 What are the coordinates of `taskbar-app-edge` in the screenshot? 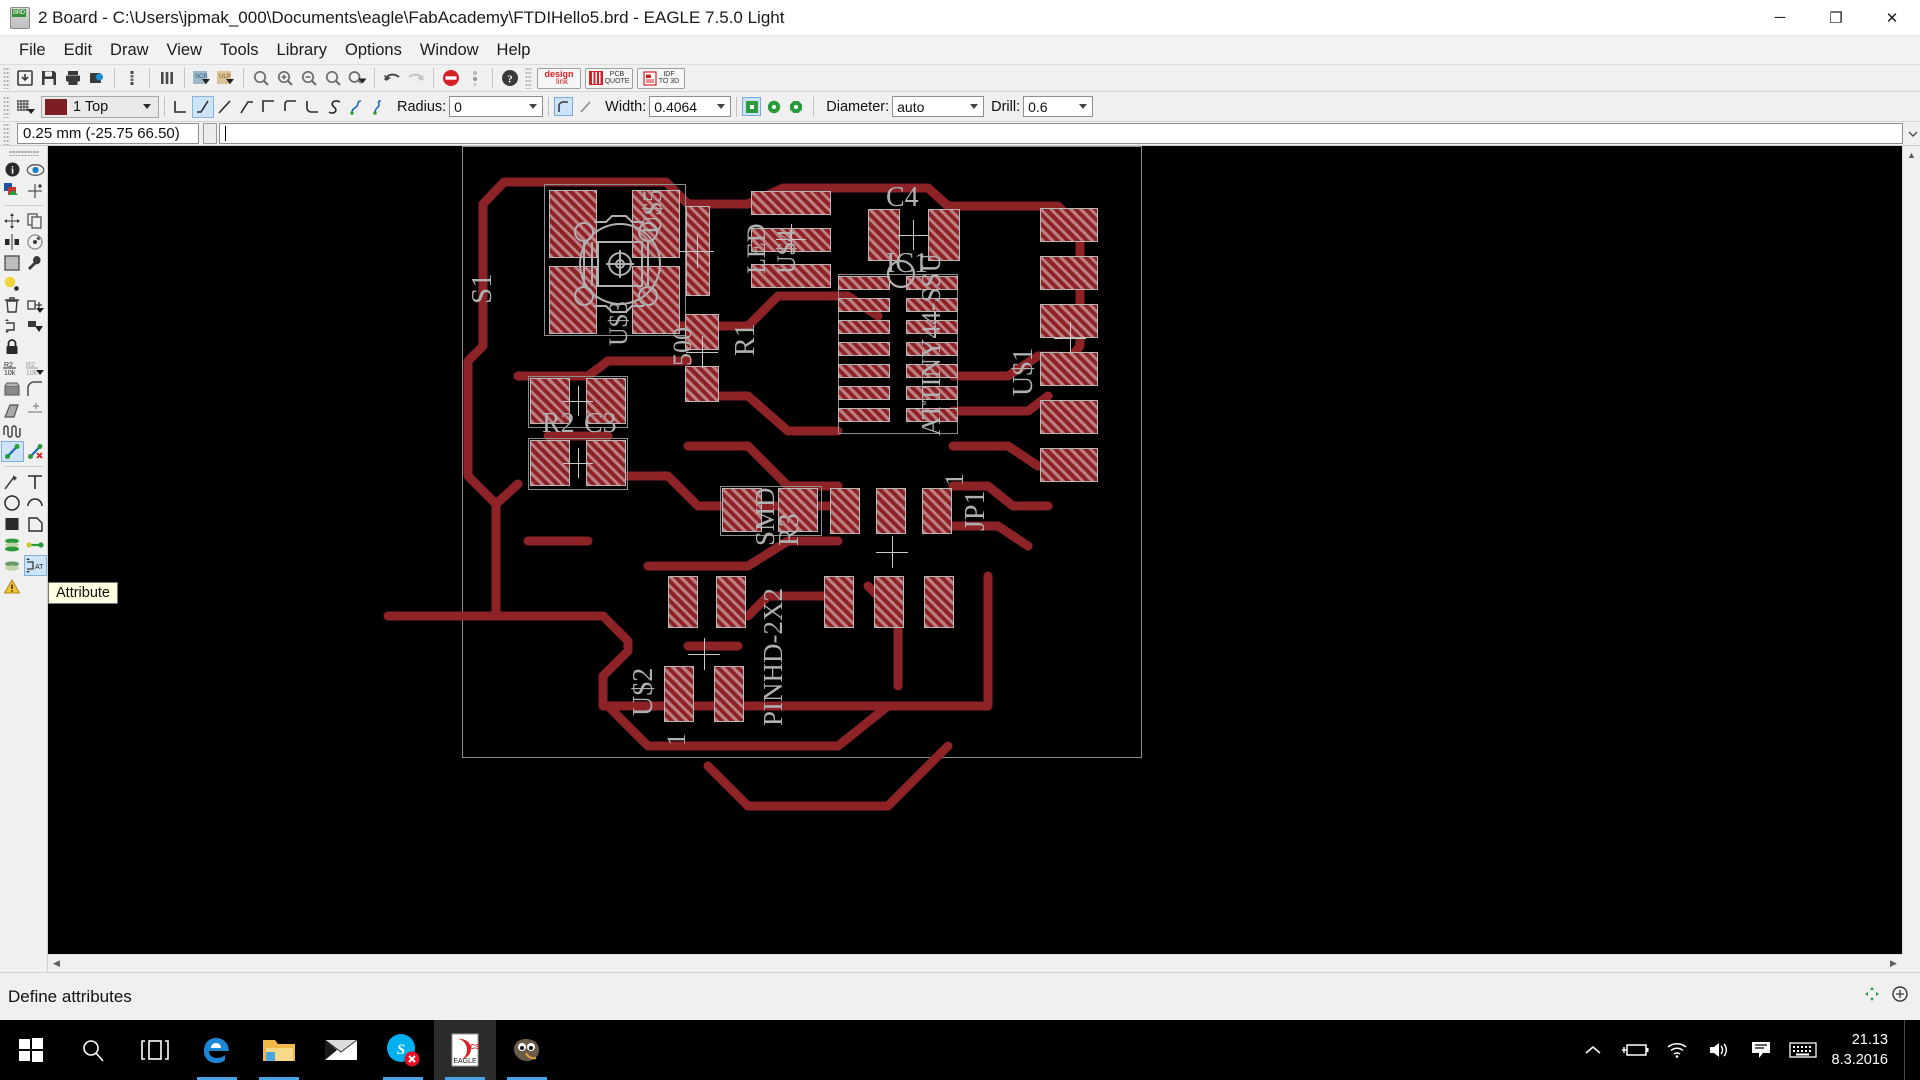 It's located at (217, 1050).